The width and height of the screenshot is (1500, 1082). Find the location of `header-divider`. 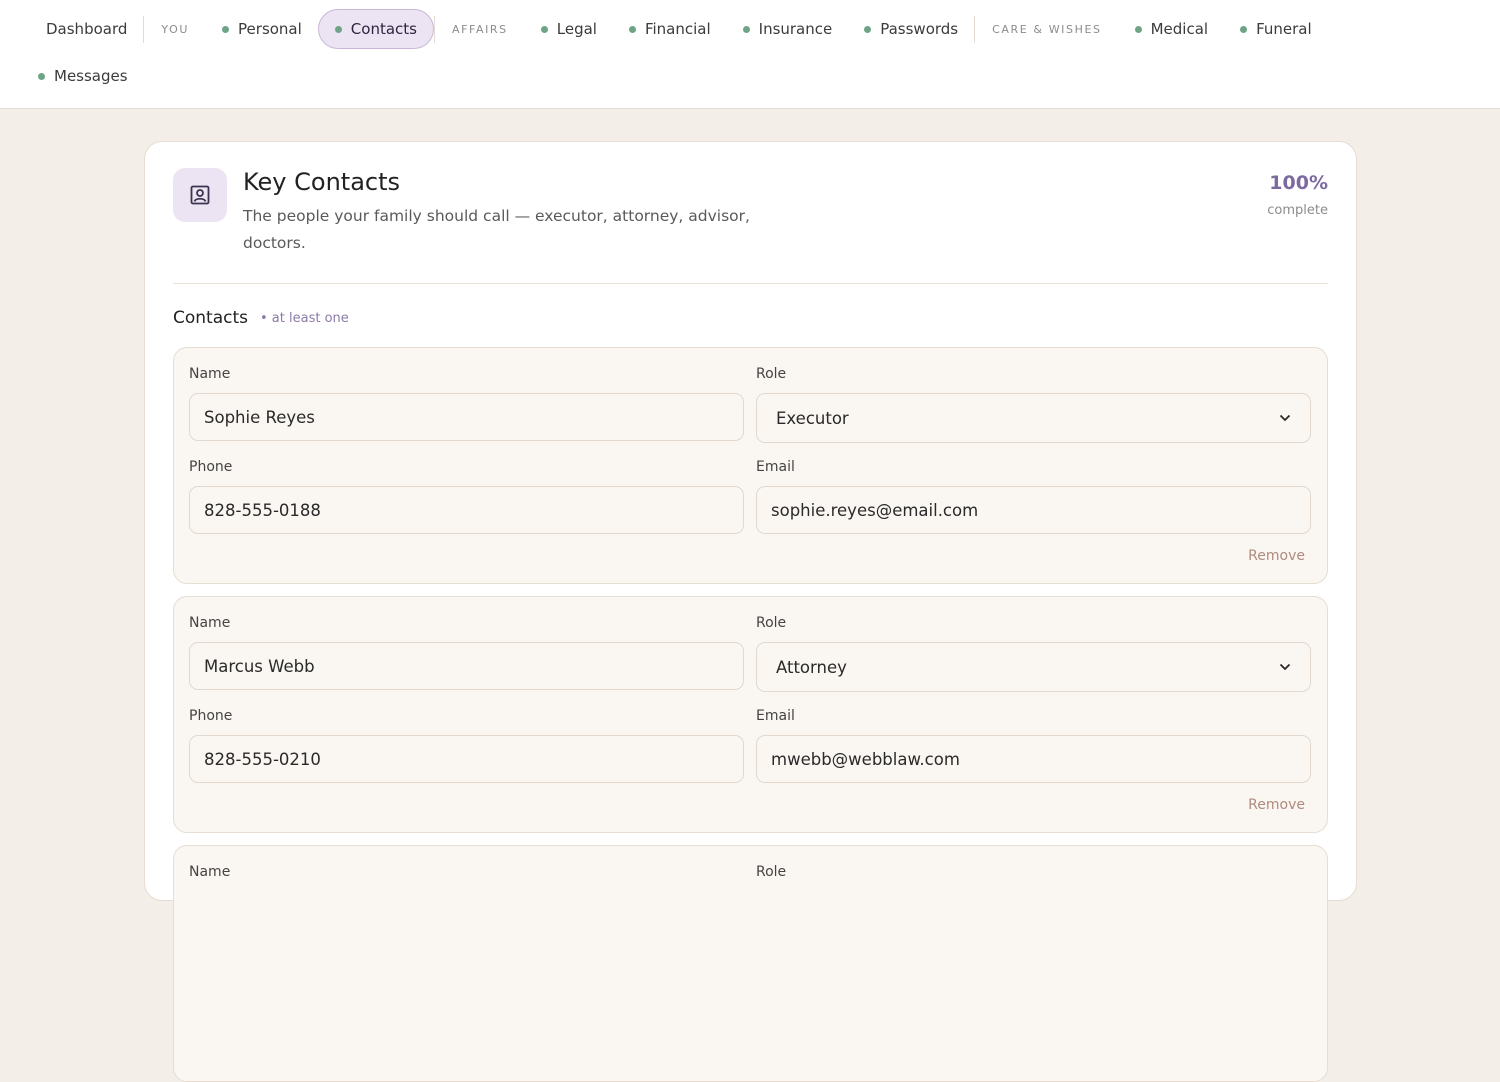

header-divider is located at coordinates (750, 283).